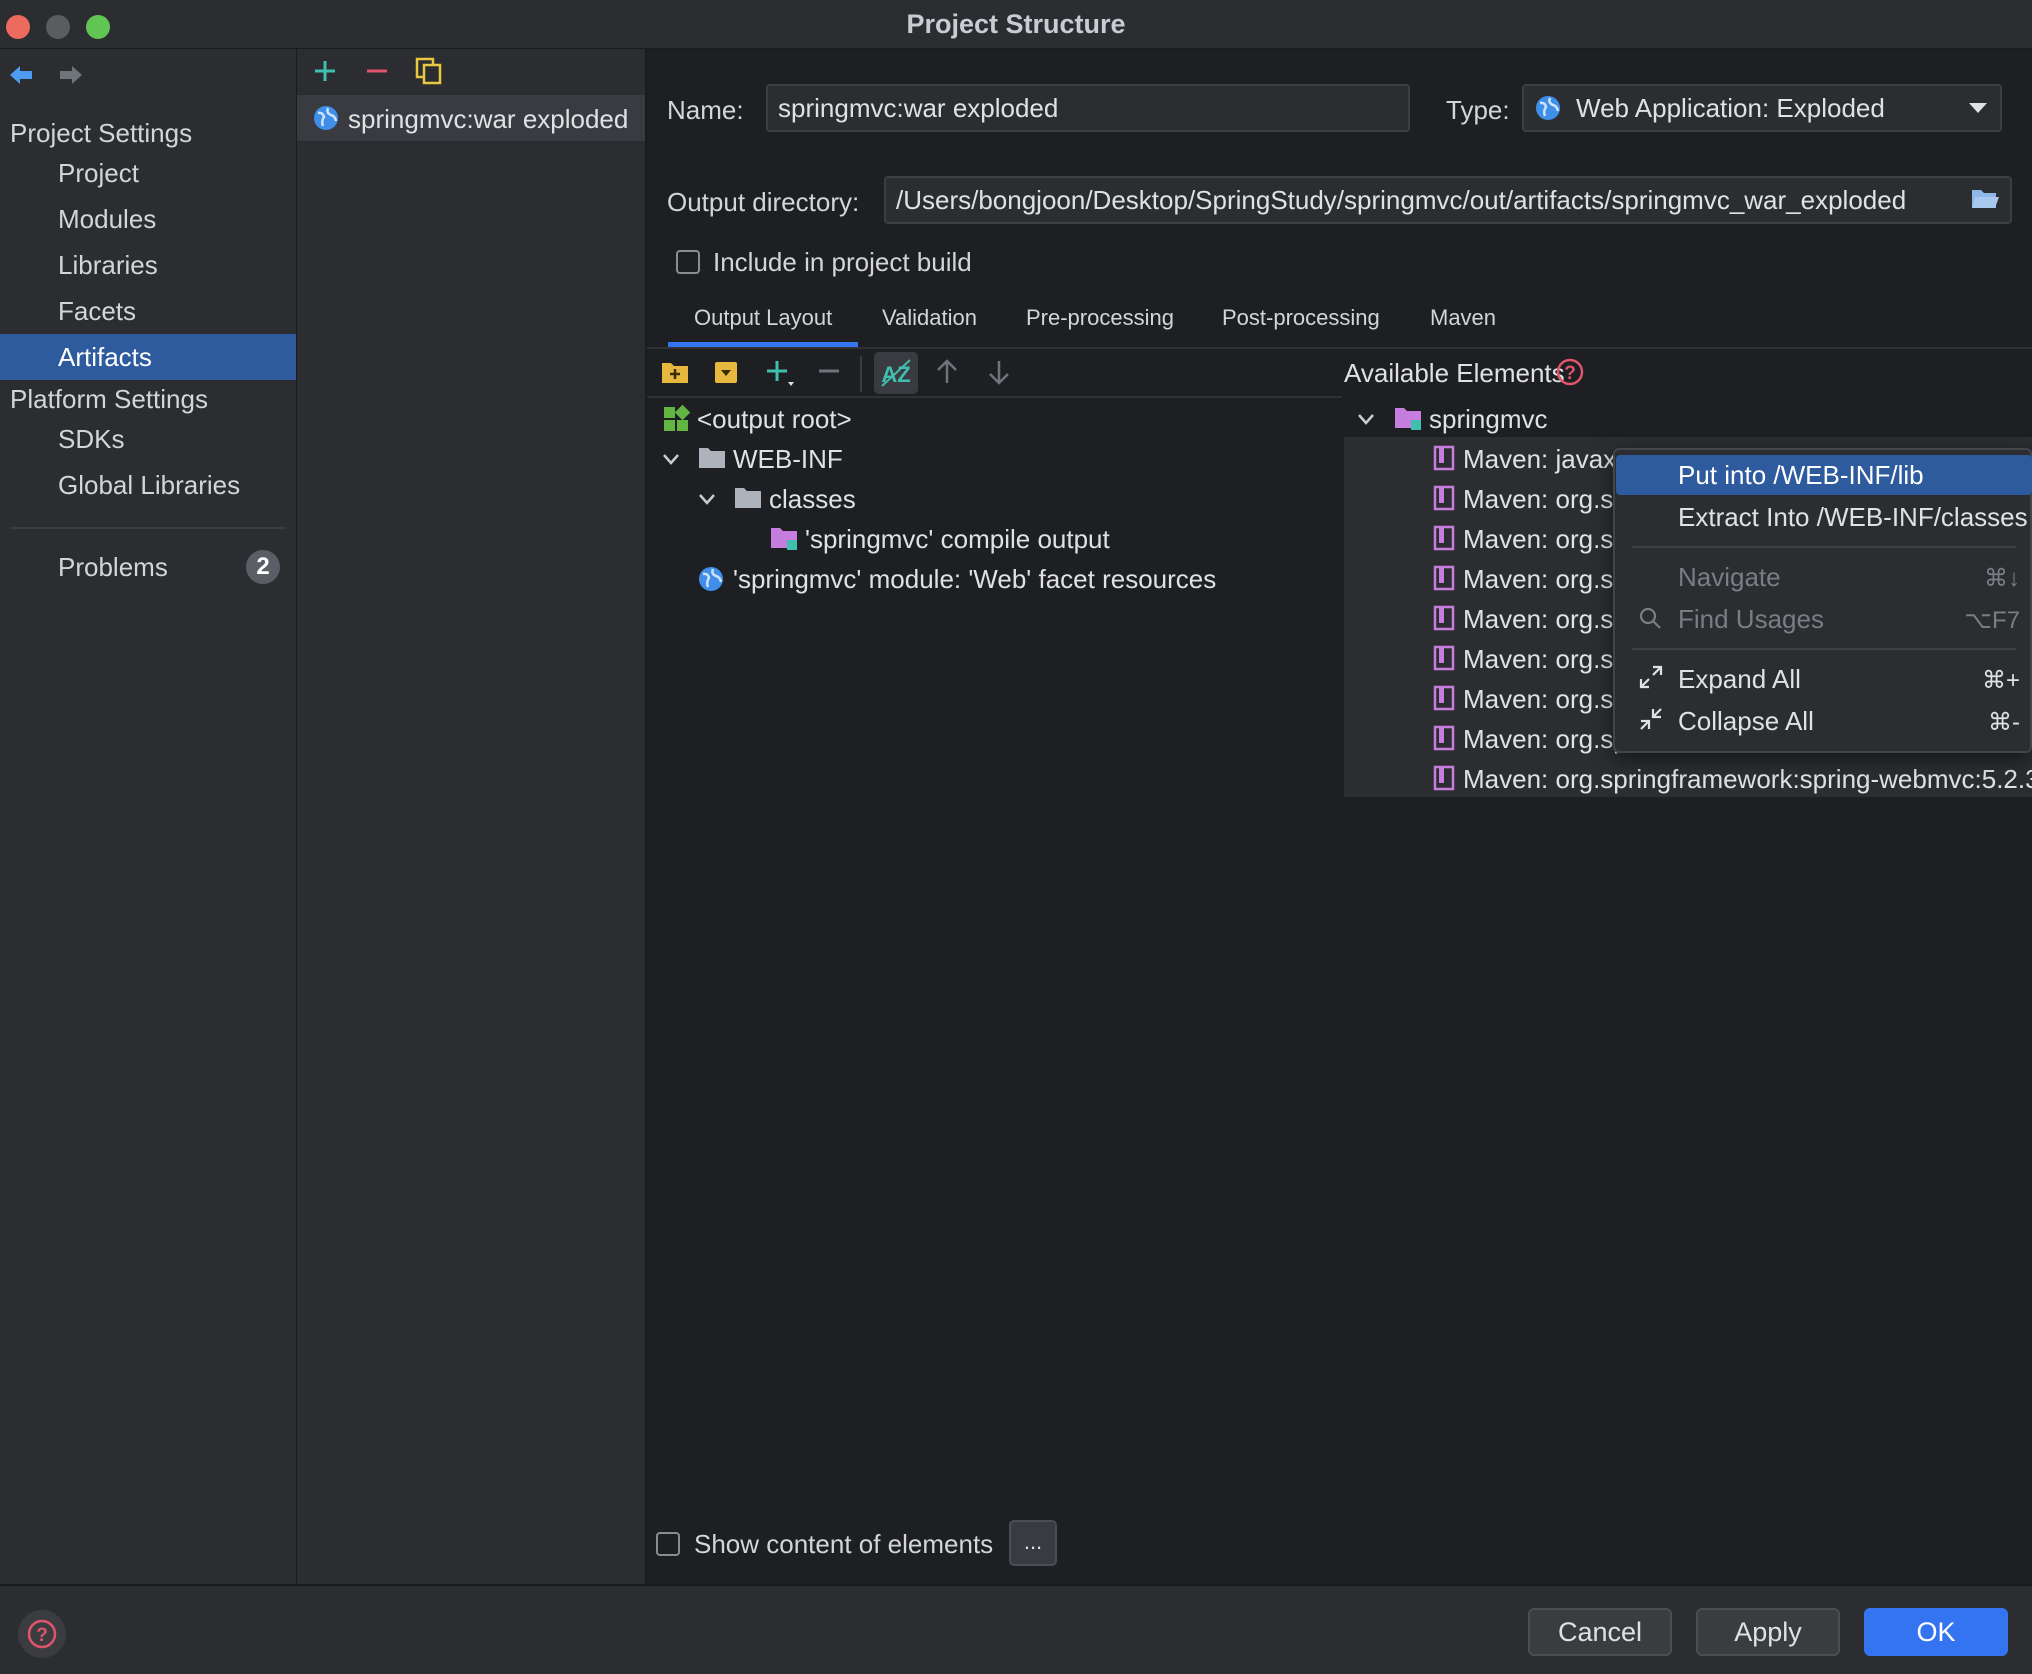 The height and width of the screenshot is (1674, 2032). Describe the element at coordinates (812, 499) in the screenshot. I see `classes-node: classes` at that location.